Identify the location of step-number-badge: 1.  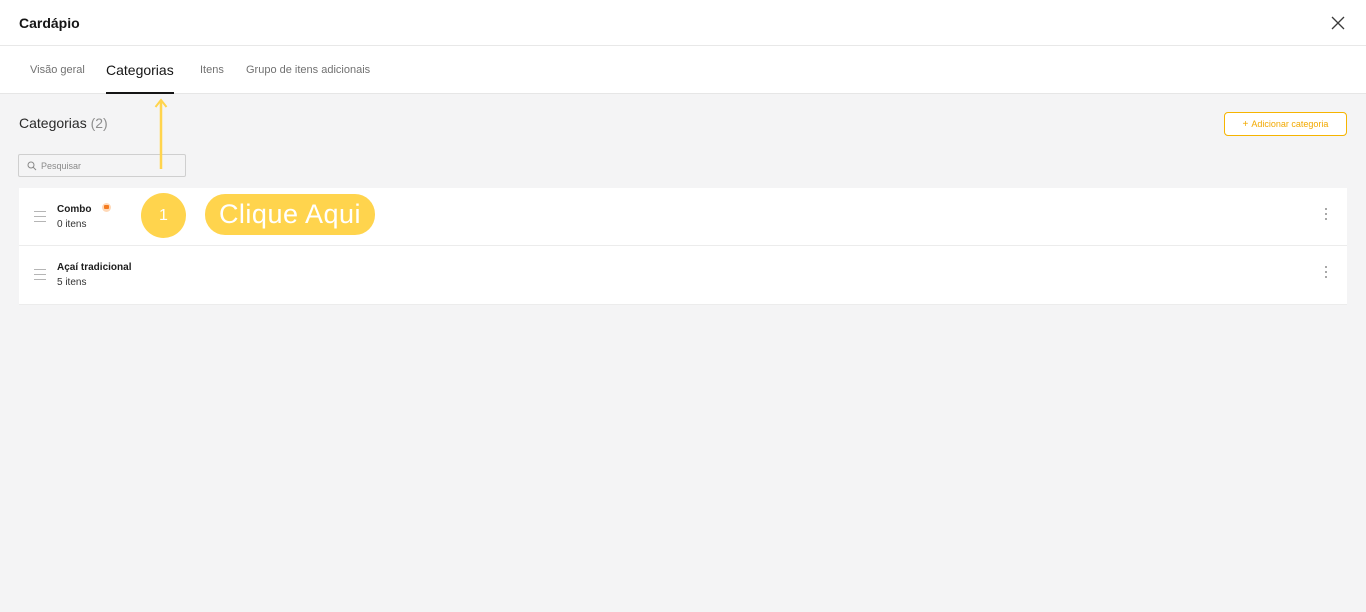
(163, 215).